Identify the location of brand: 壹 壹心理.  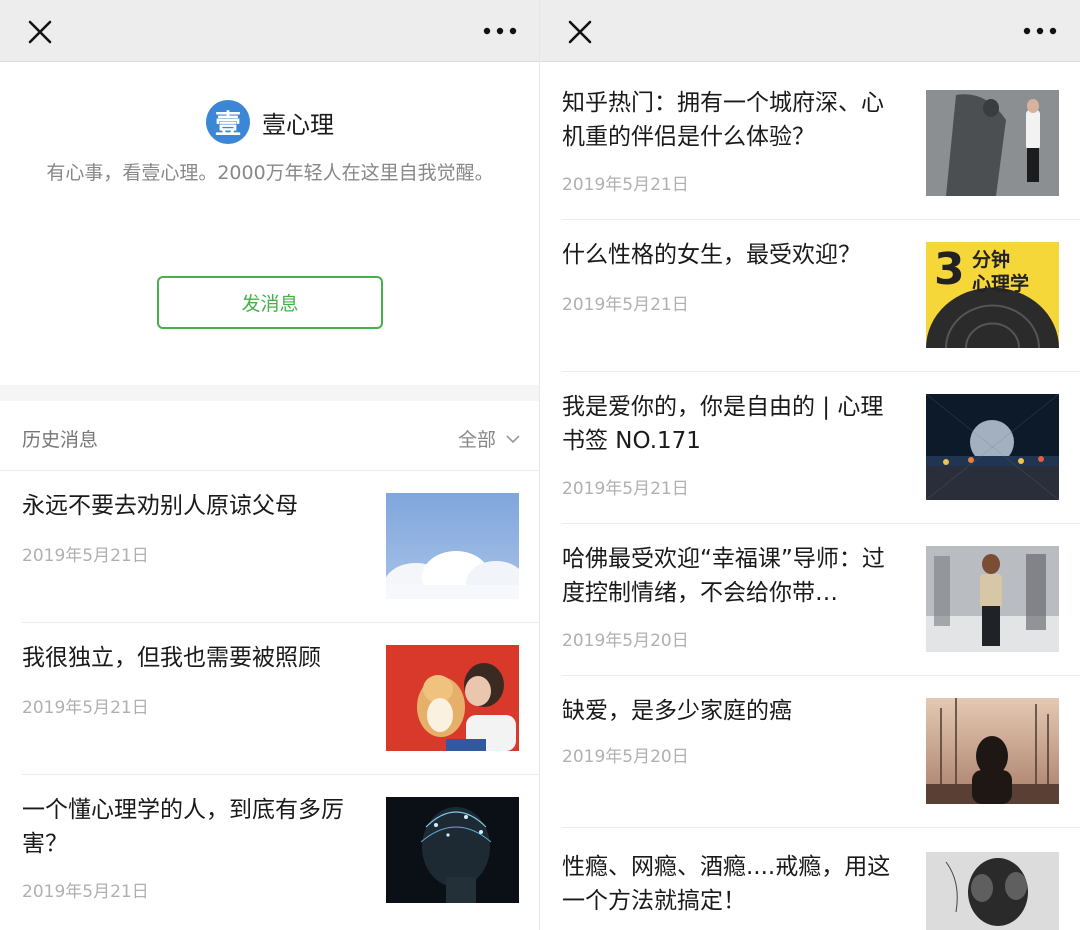
(269, 122).